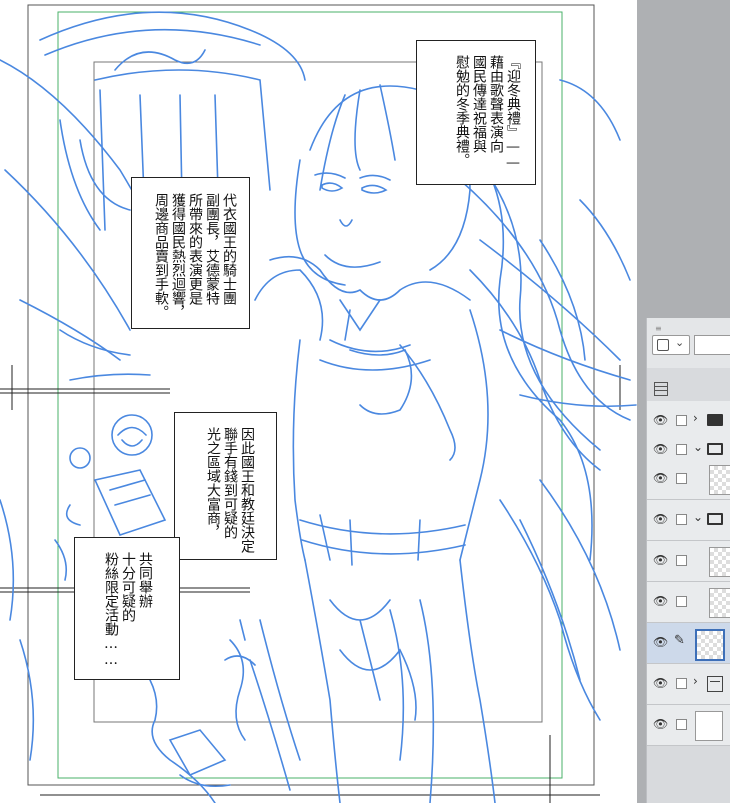 The height and width of the screenshot is (803, 730). I want to click on layer-row-selected: 👁 ✎, so click(688, 643).